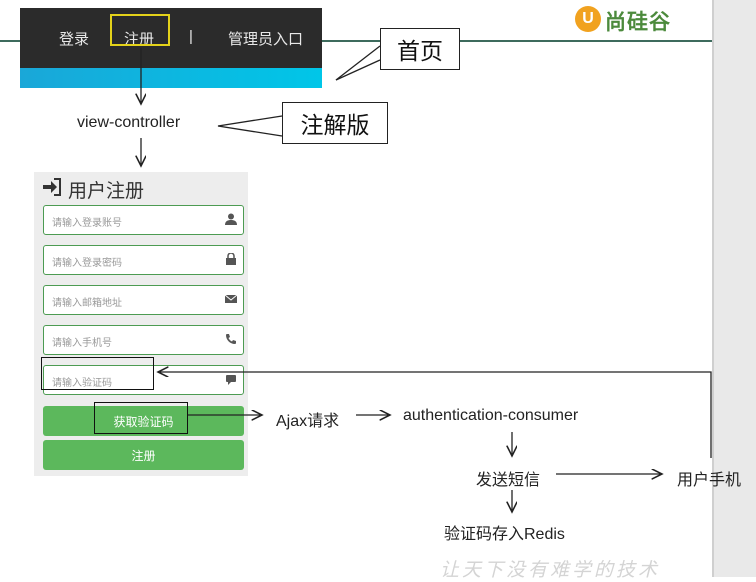 The image size is (756, 582). I want to click on callout-annotation-pointer, so click(250, 126).